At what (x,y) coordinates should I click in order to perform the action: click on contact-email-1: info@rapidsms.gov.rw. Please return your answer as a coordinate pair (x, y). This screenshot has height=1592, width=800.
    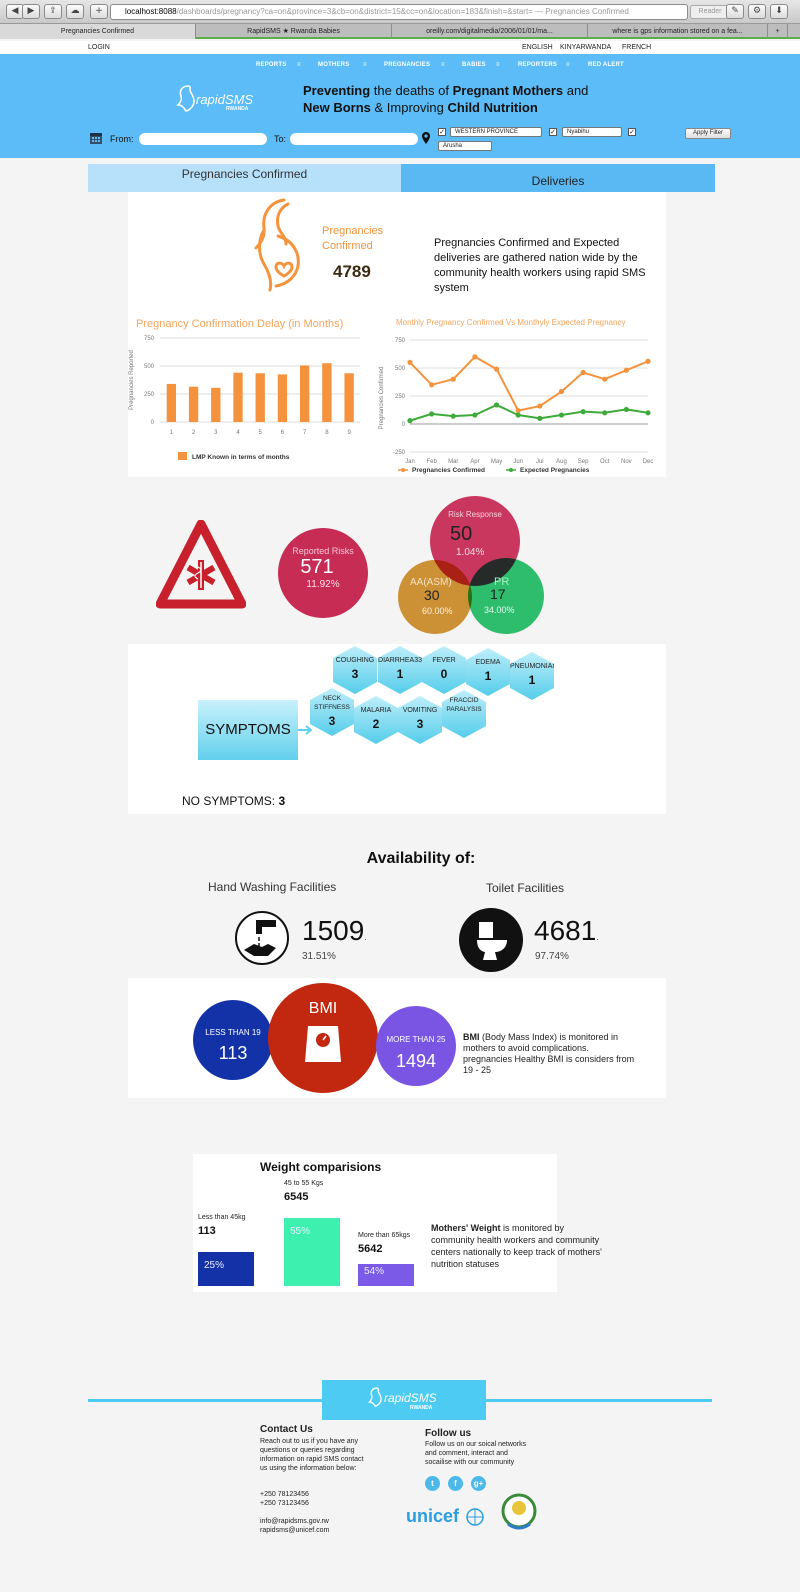
    Looking at the image, I should click on (294, 1521).